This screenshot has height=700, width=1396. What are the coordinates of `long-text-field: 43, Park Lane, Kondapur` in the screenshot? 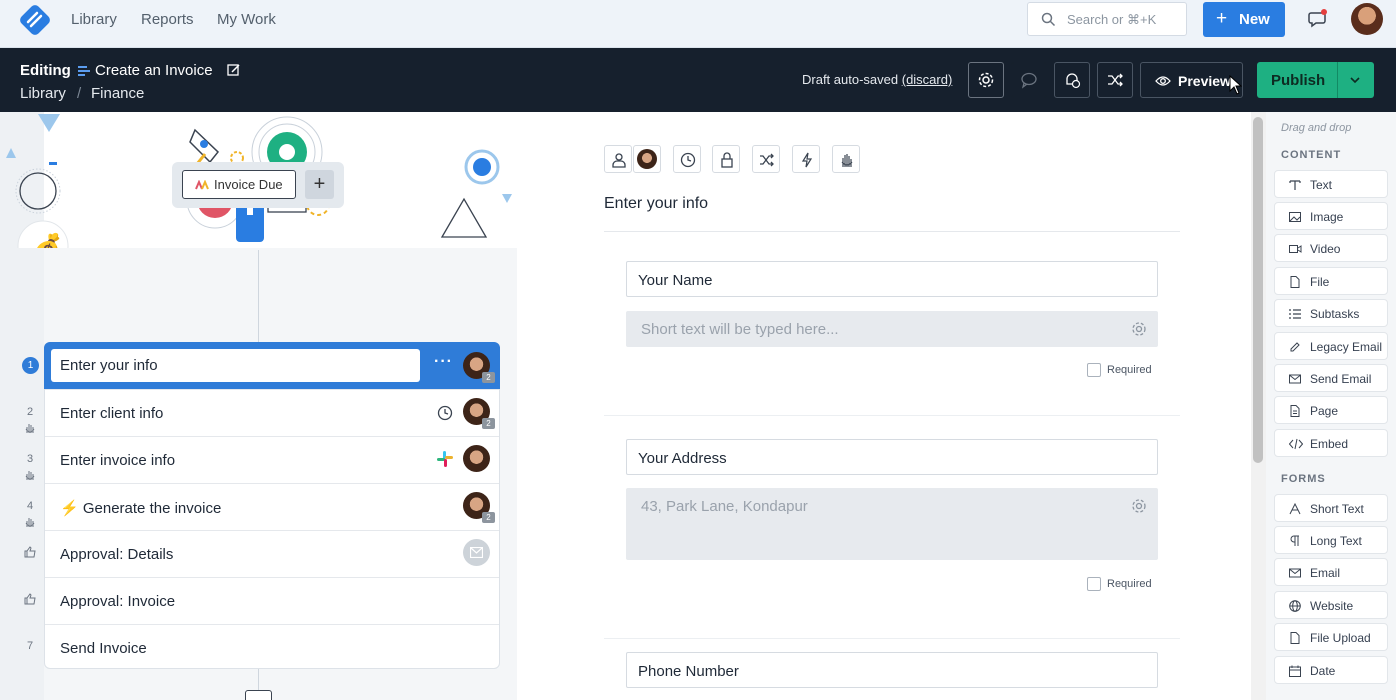 It's located at (892, 524).